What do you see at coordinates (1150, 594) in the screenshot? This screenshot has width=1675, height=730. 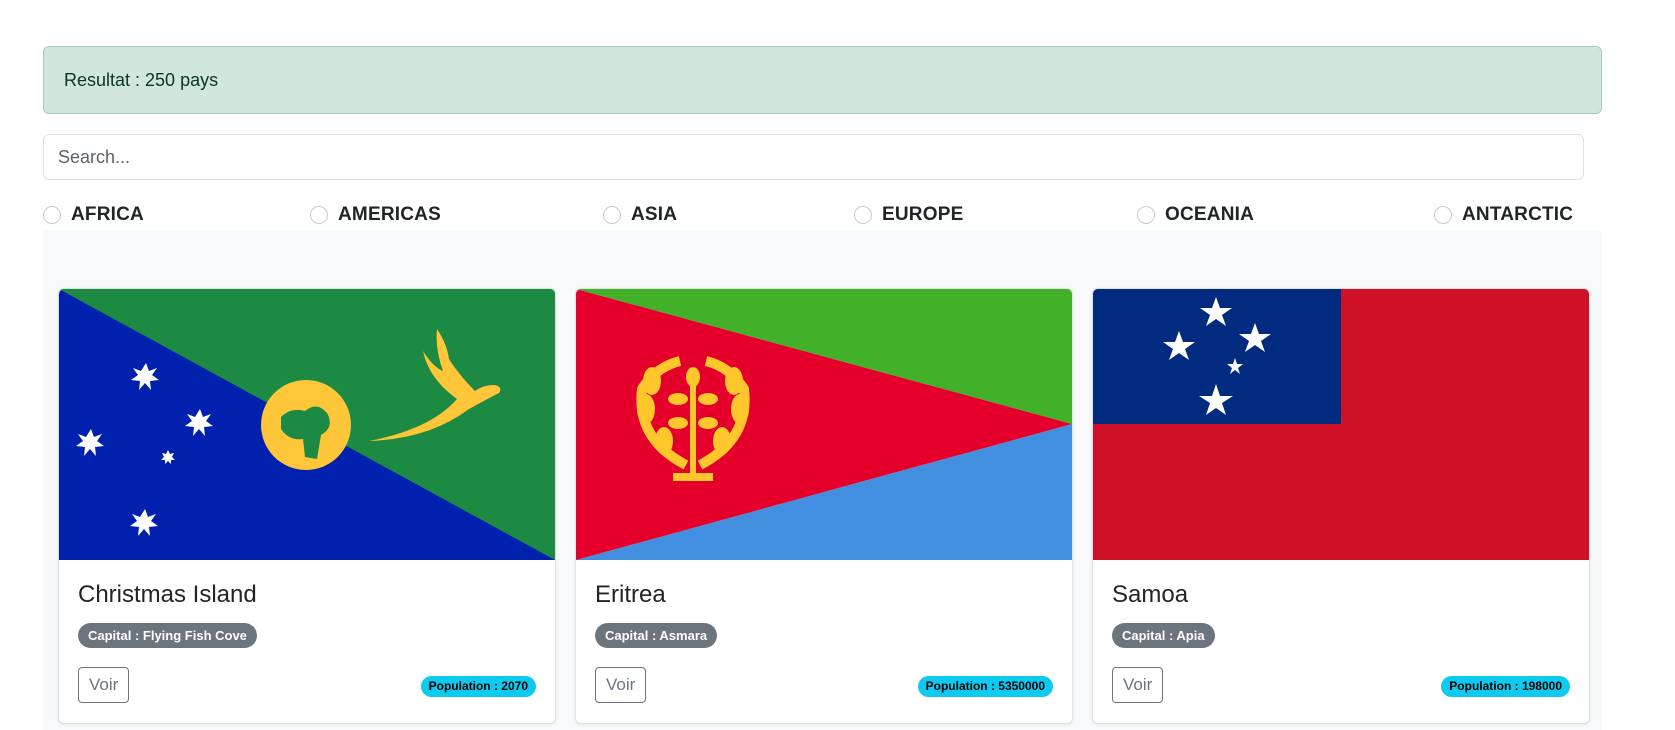 I see `country-name: Samoa` at bounding box center [1150, 594].